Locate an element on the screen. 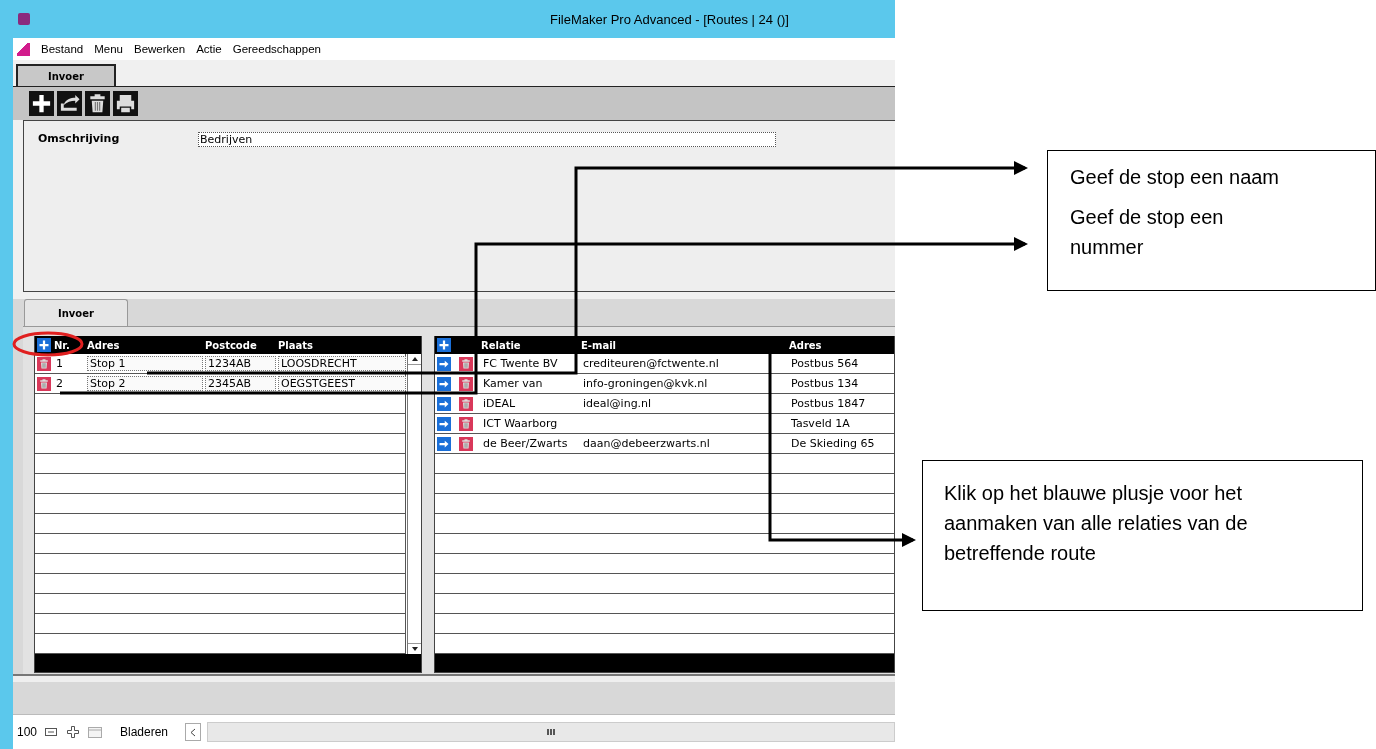 The image size is (1376, 749). table-cell-text: Postbus 564 is located at coordinates (825, 363).